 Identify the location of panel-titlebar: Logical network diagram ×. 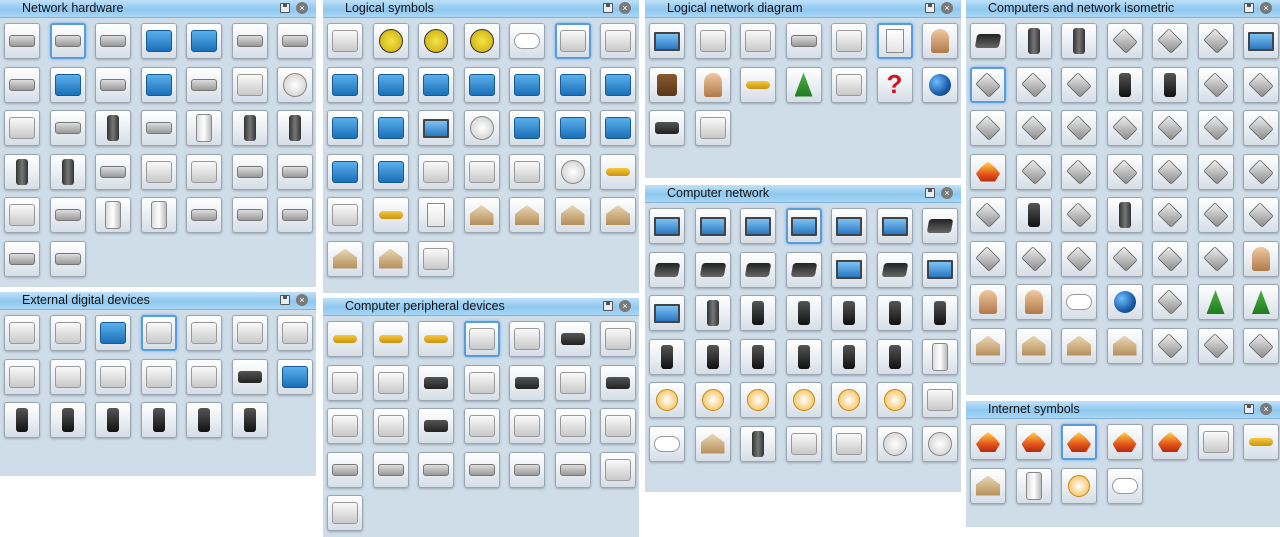
(803, 9).